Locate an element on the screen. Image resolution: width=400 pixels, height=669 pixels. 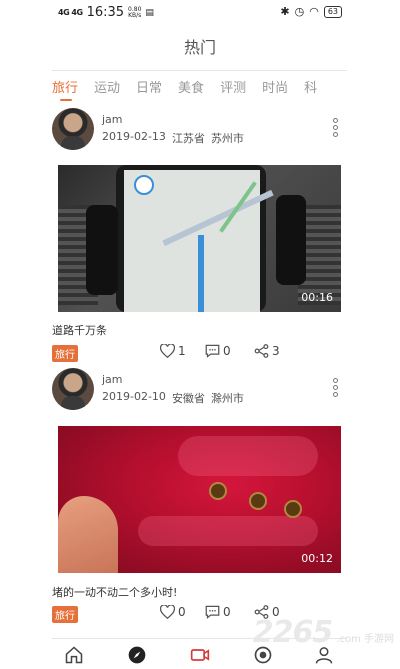
share-count: 3 is located at coordinates (276, 351).